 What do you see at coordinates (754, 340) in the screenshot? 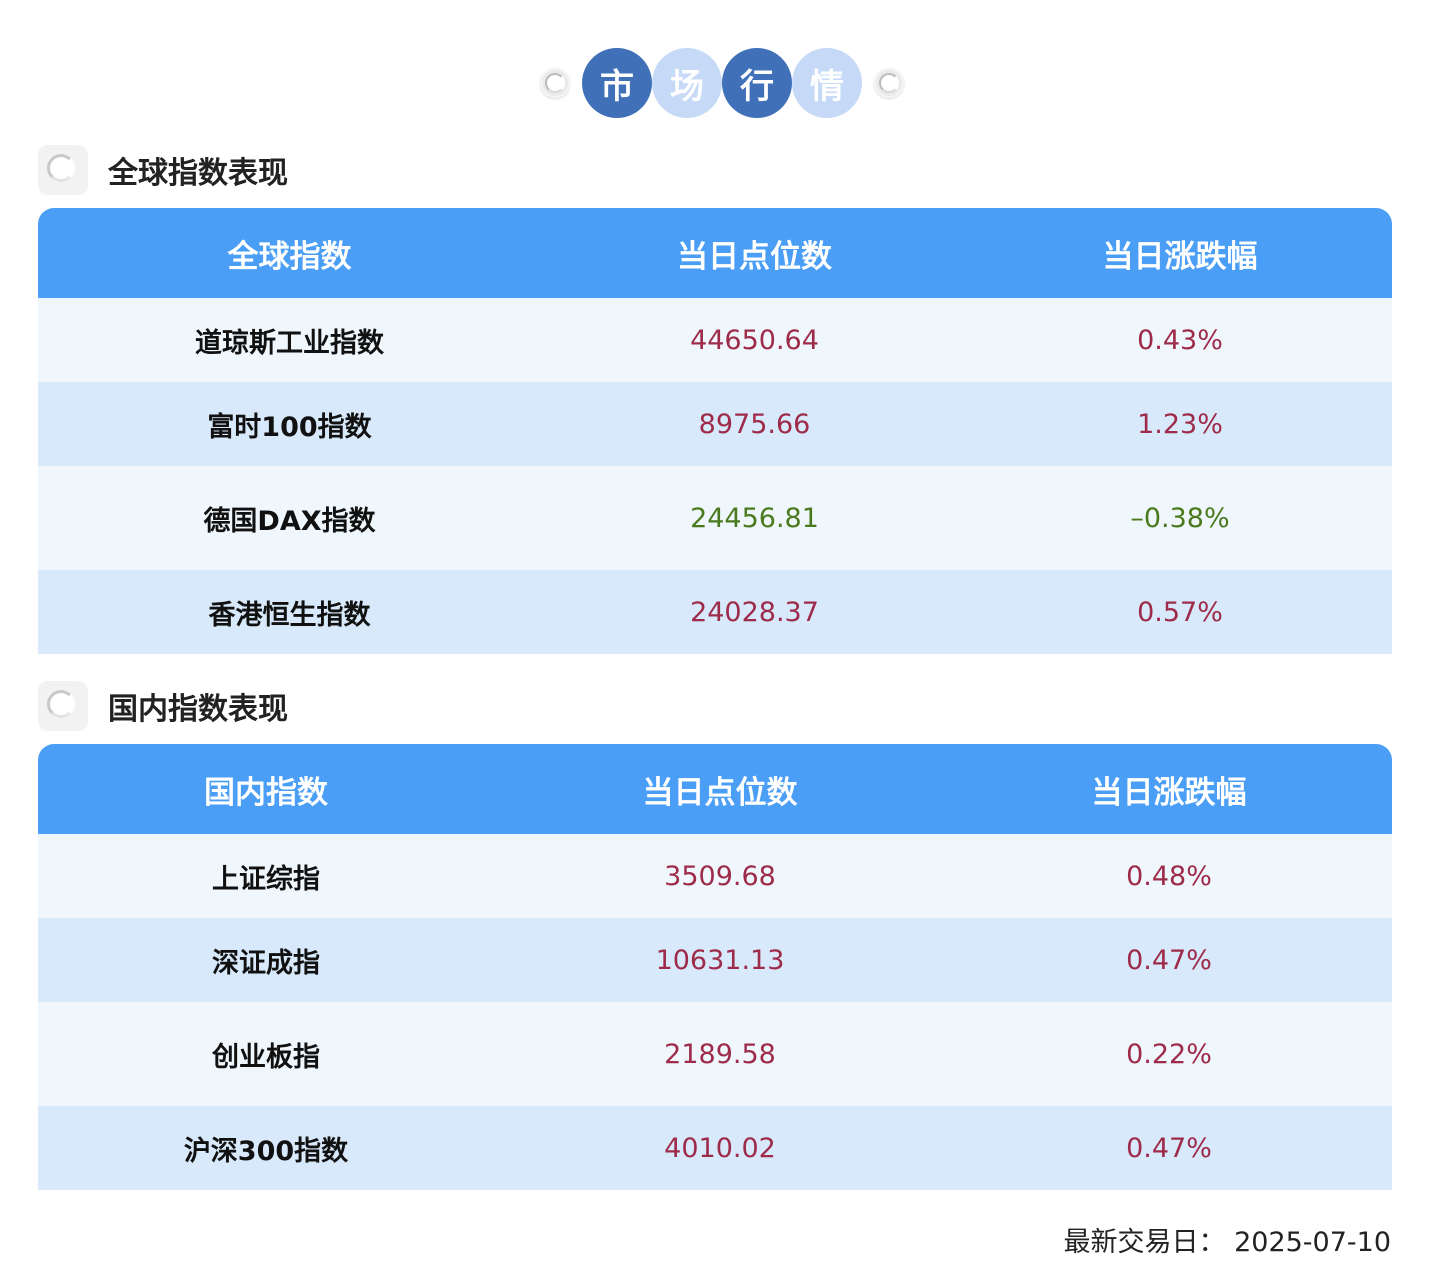
I see `index-points: 44650.64` at bounding box center [754, 340].